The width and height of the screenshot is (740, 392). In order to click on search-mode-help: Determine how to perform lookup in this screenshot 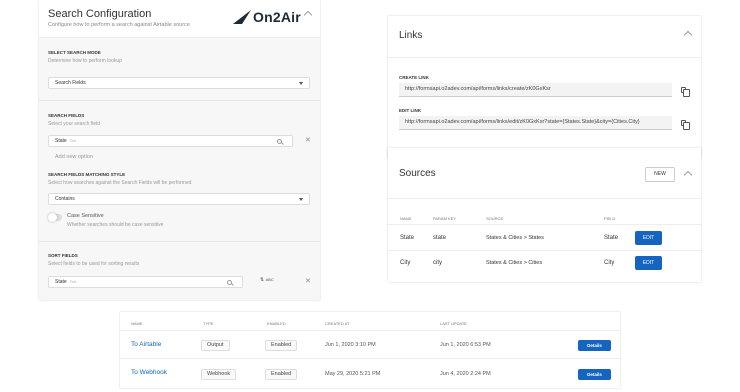, I will do `click(85, 61)`.